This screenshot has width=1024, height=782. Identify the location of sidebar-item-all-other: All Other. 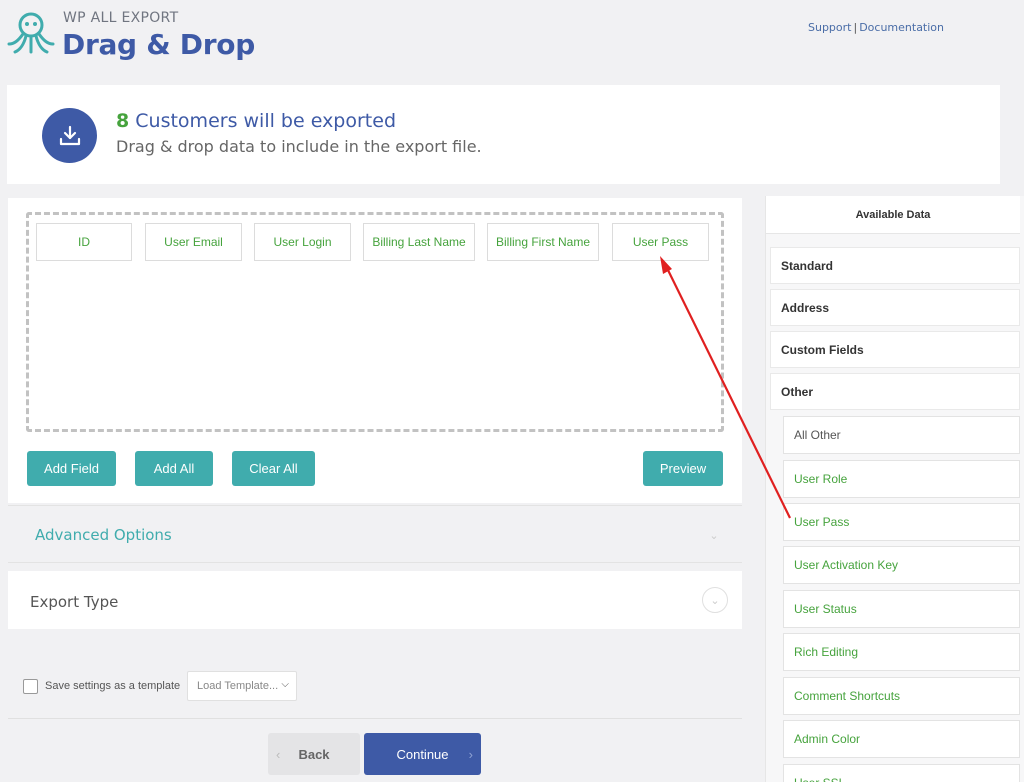
(901, 435).